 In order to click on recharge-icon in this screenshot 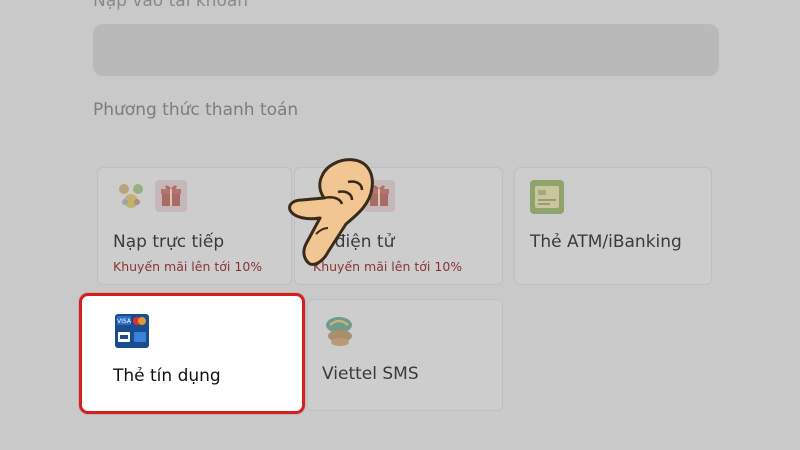, I will do `click(131, 196)`.